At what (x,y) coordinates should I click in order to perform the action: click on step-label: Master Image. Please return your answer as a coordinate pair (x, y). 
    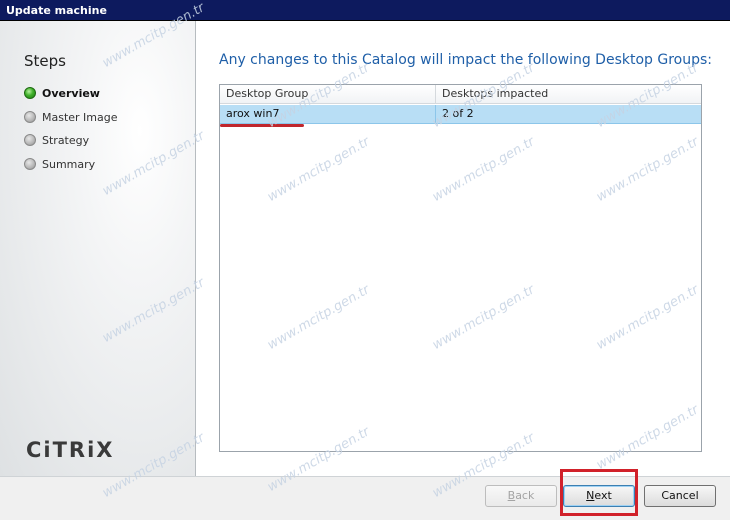
    Looking at the image, I should click on (80, 117).